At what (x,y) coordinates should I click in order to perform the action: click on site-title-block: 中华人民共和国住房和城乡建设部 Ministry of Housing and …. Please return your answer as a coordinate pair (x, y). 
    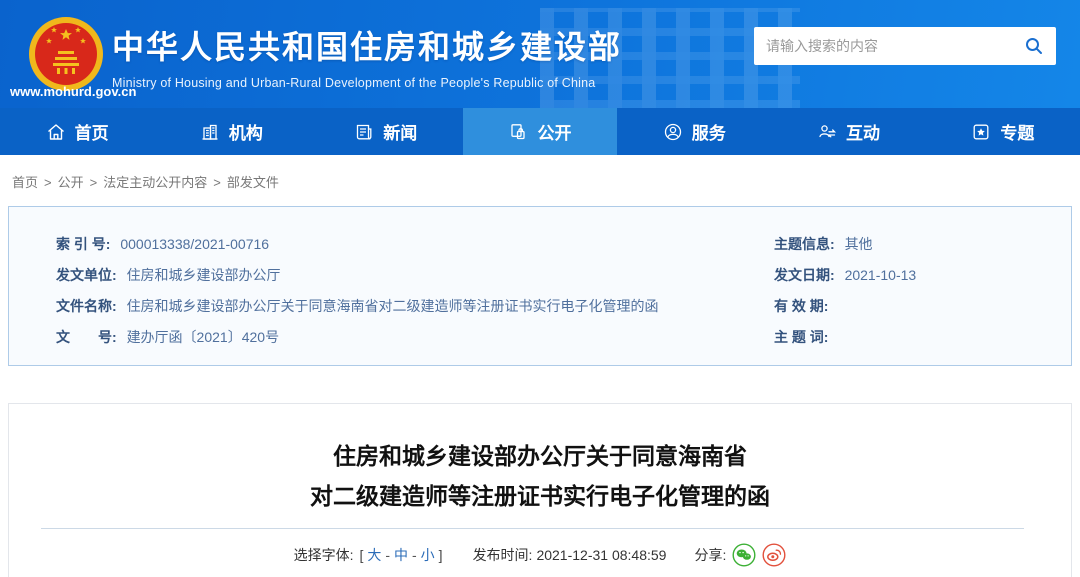
    Looking at the image, I should click on (367, 56).